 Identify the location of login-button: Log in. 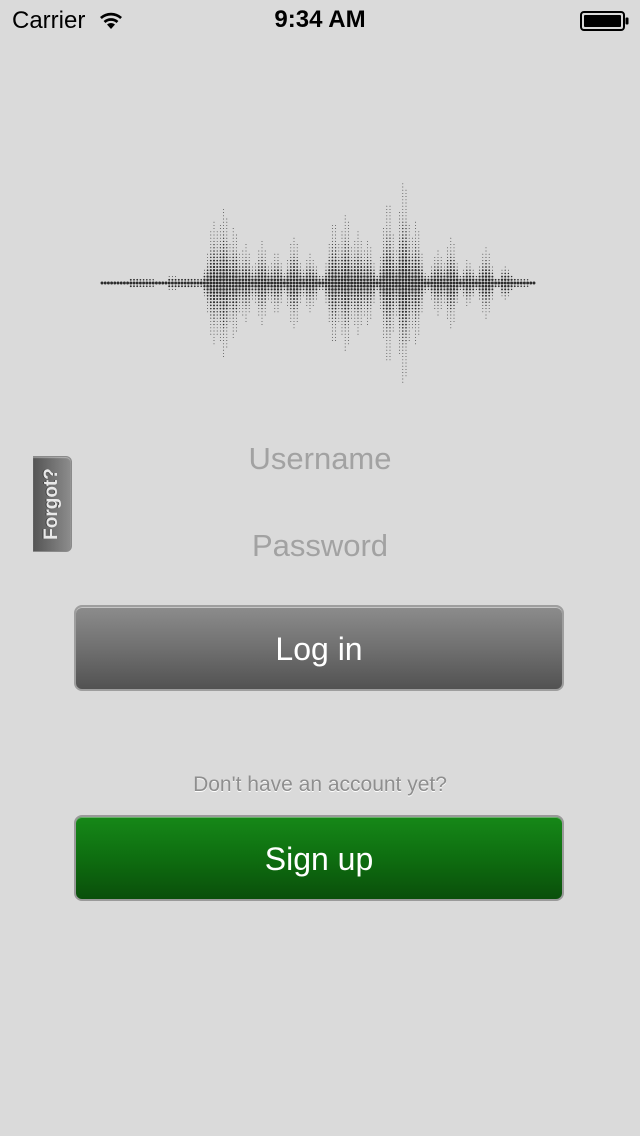
(319, 648).